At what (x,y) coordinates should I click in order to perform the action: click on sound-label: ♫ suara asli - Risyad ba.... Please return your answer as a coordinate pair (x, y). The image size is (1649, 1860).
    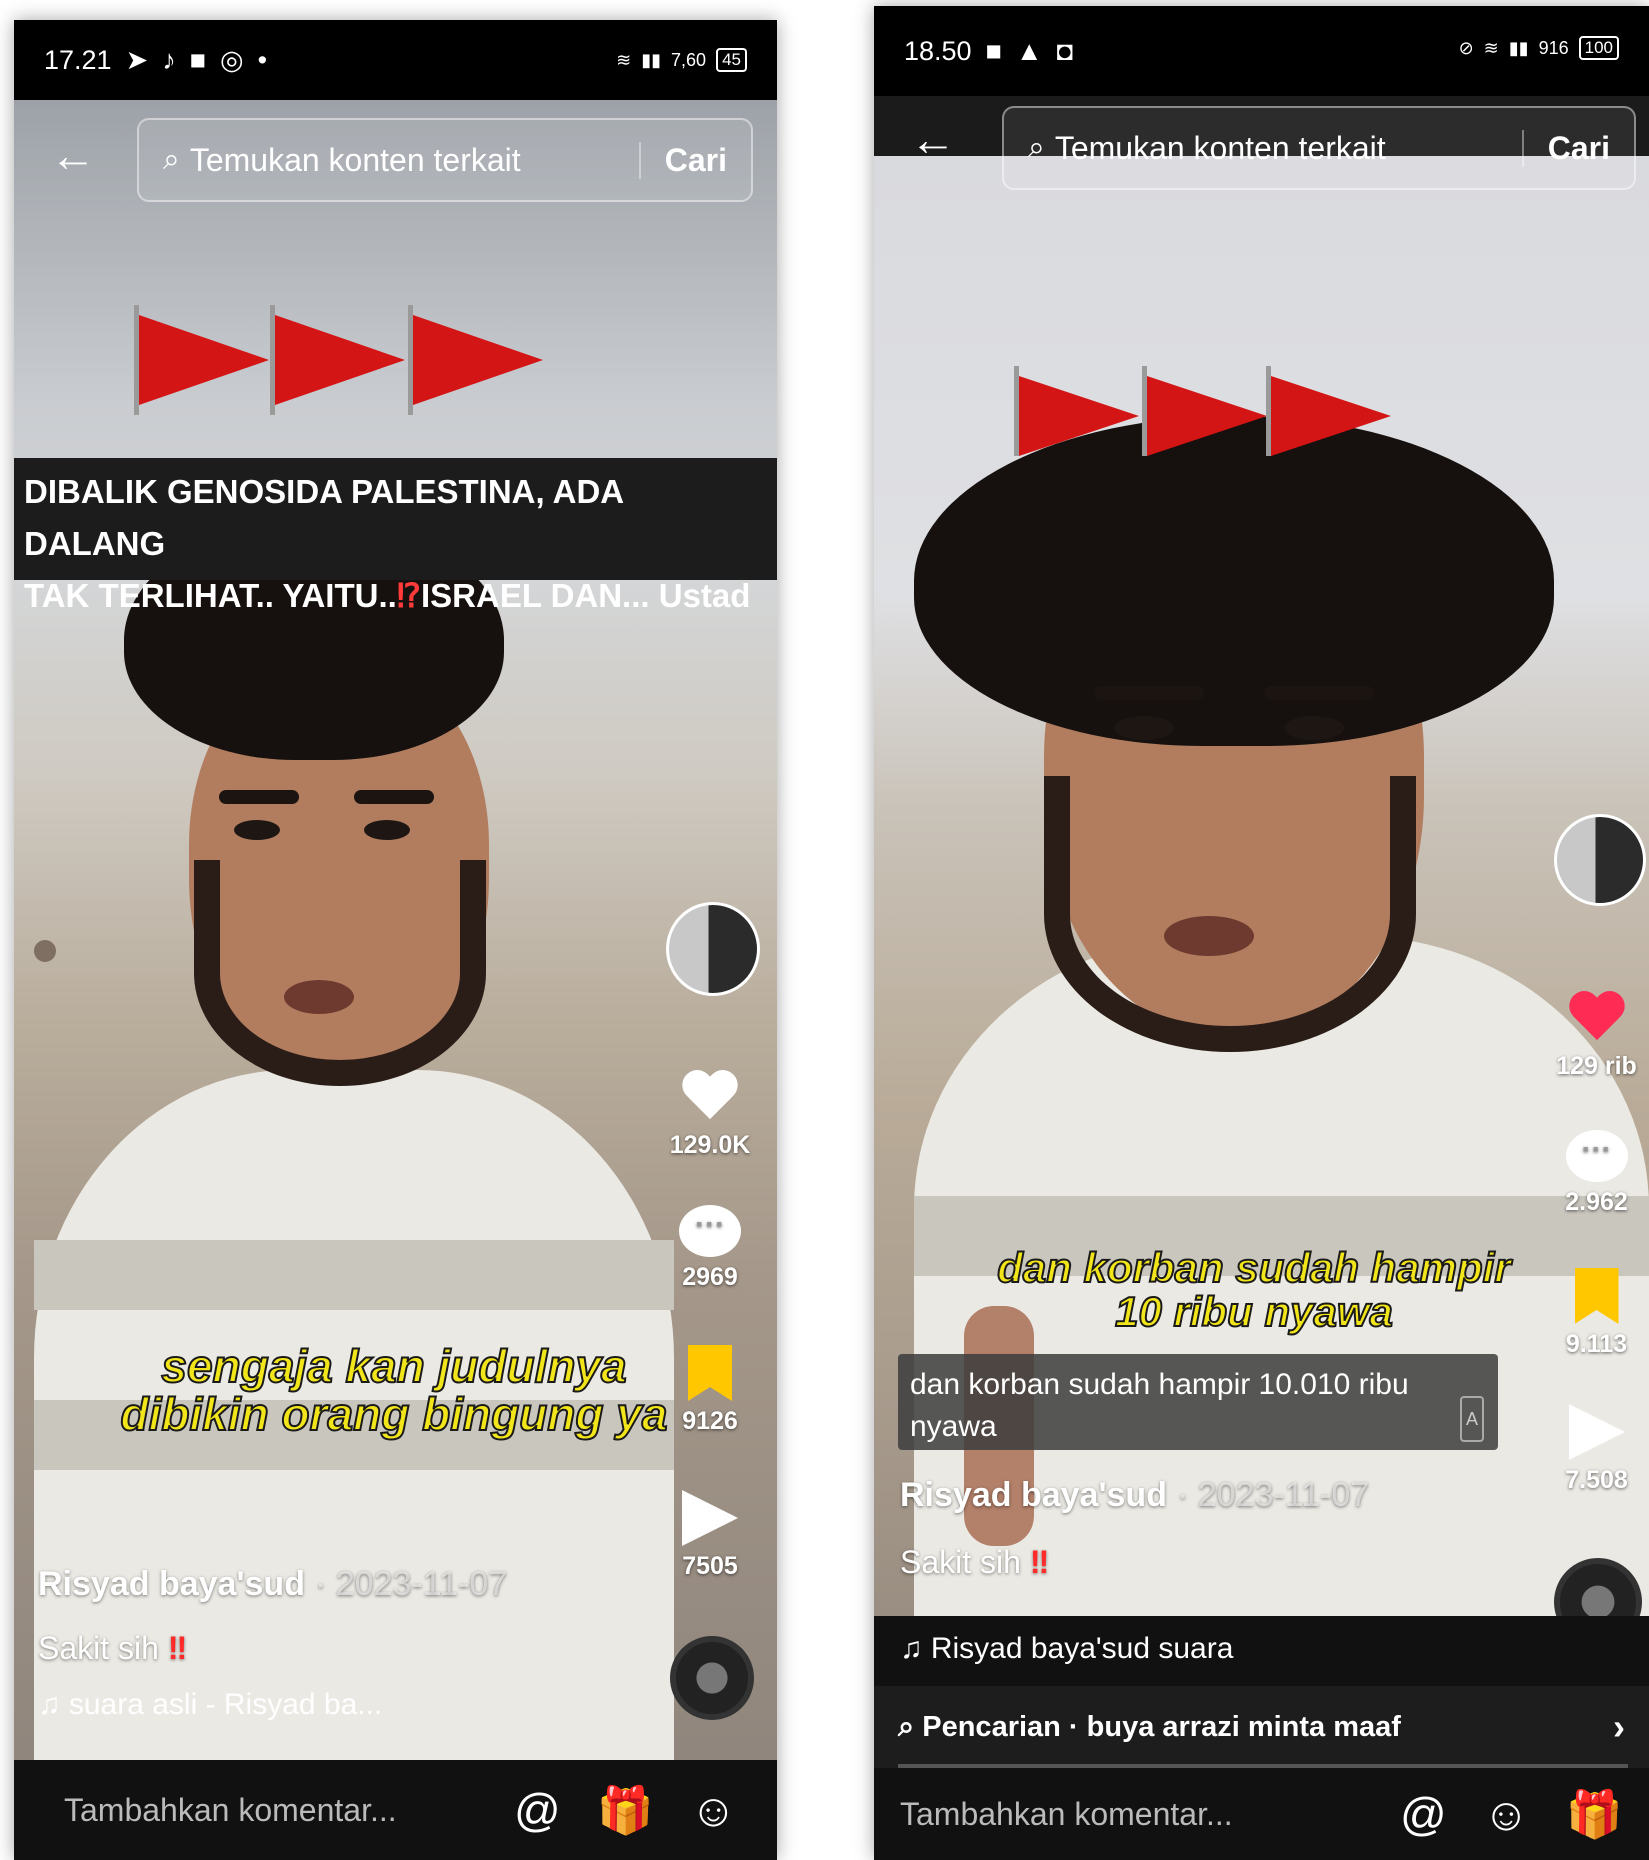
    Looking at the image, I should click on (210, 1705).